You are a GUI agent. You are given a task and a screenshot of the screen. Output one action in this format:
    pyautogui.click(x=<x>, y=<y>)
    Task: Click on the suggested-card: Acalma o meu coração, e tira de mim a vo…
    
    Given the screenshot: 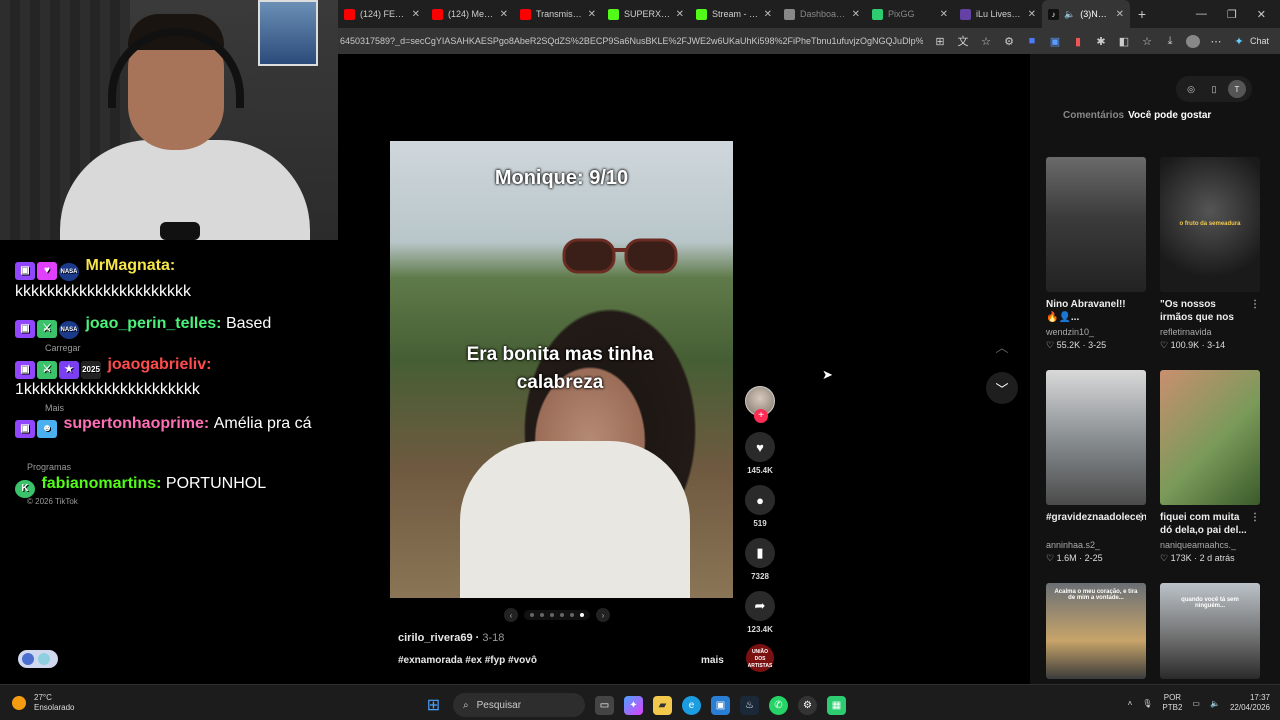 What is the action you would take?
    pyautogui.click(x=1096, y=633)
    